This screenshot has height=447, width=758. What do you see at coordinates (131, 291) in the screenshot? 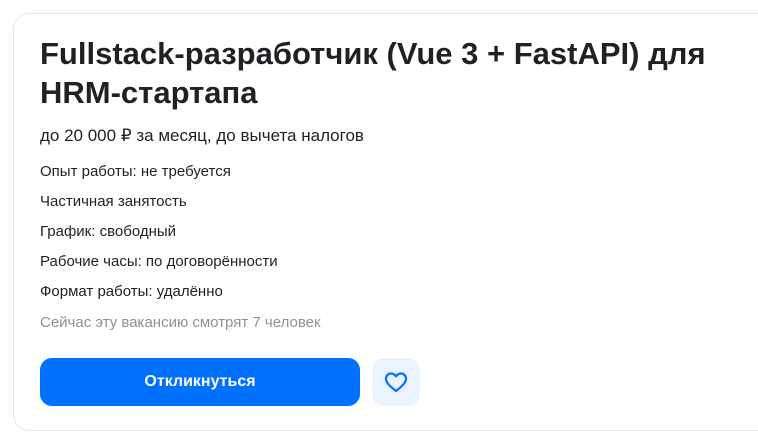
I see `work-format-info: Формат работы: удалённо` at bounding box center [131, 291].